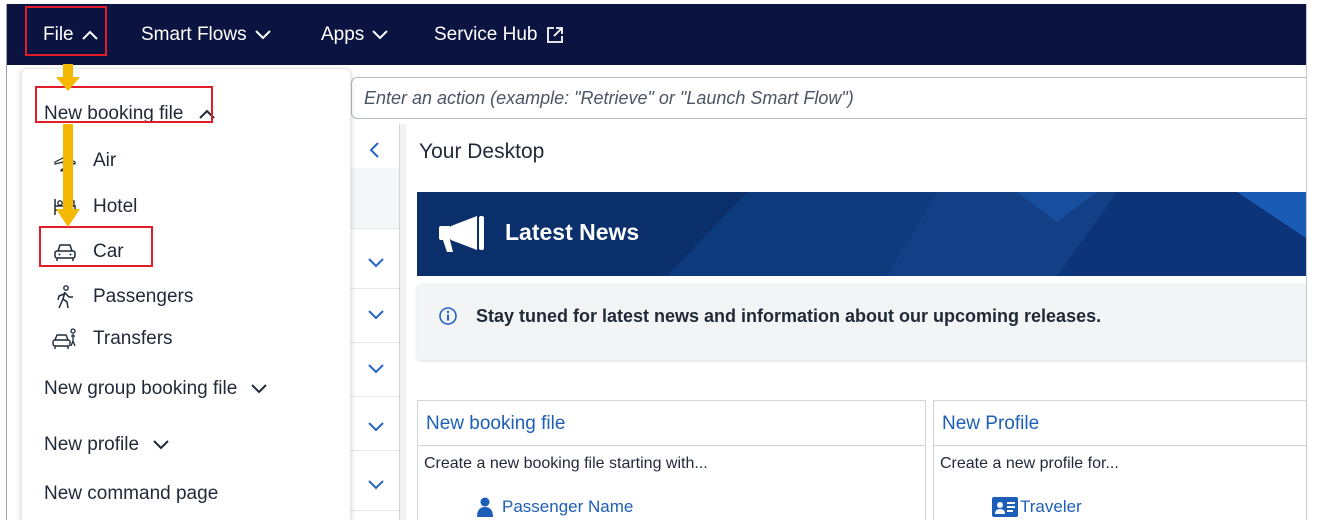 Image resolution: width=1319 pixels, height=520 pixels. What do you see at coordinates (194, 34) in the screenshot?
I see `nav-smart-flows-label: Smart Flows` at bounding box center [194, 34].